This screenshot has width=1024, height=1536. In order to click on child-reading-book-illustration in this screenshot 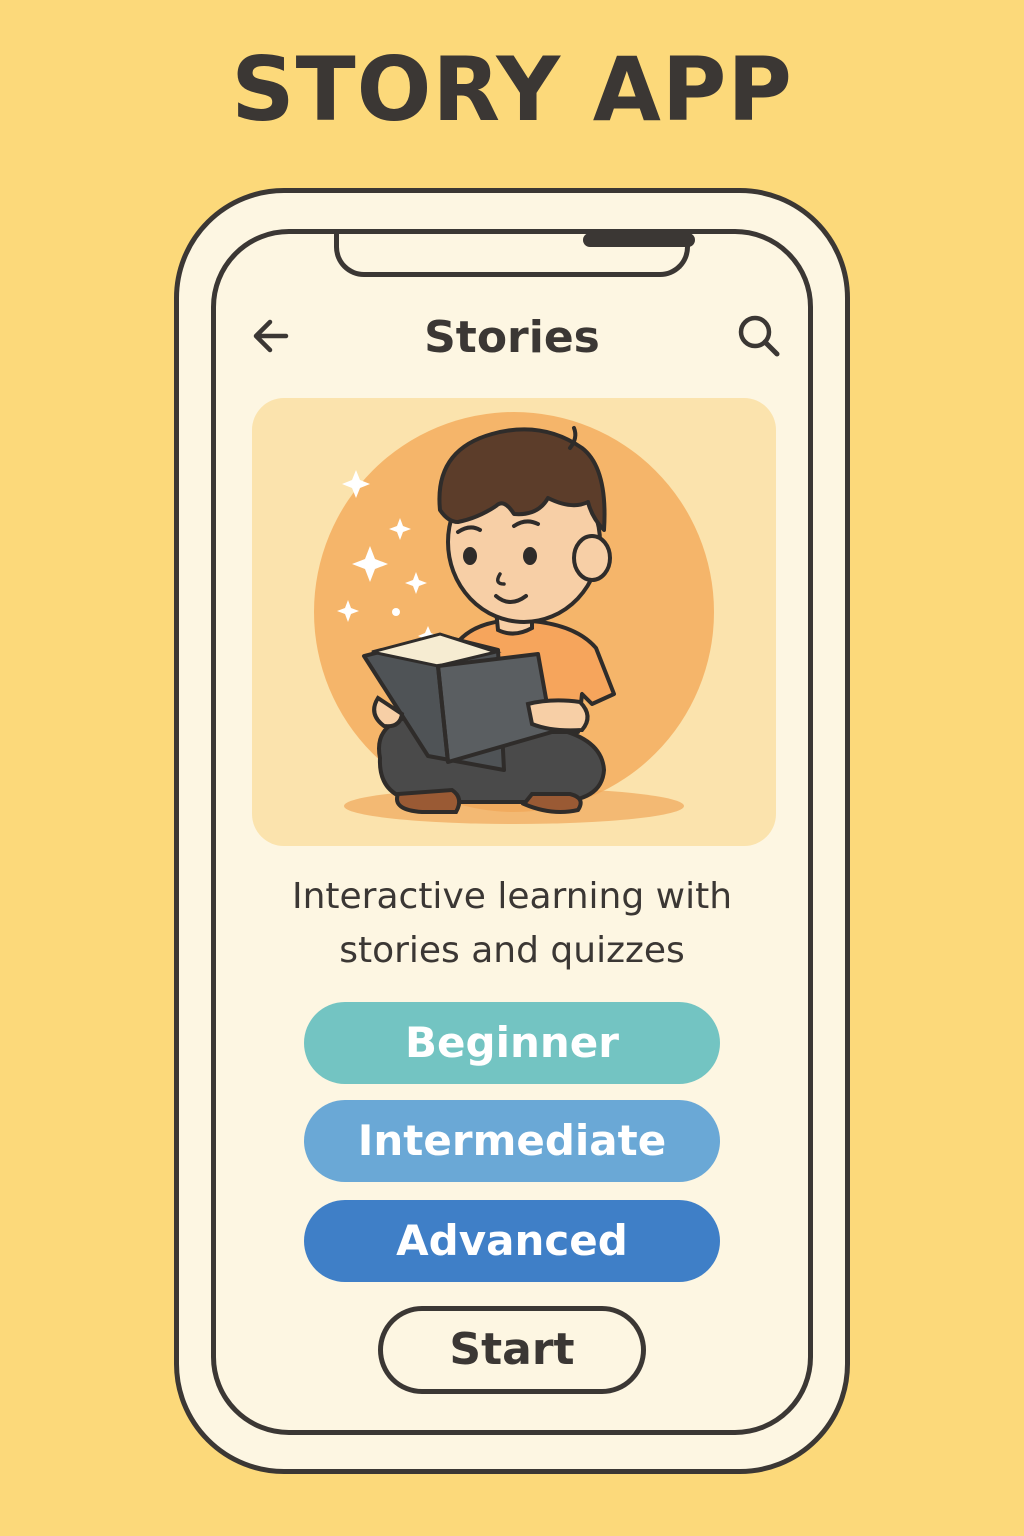, I will do `click(514, 618)`.